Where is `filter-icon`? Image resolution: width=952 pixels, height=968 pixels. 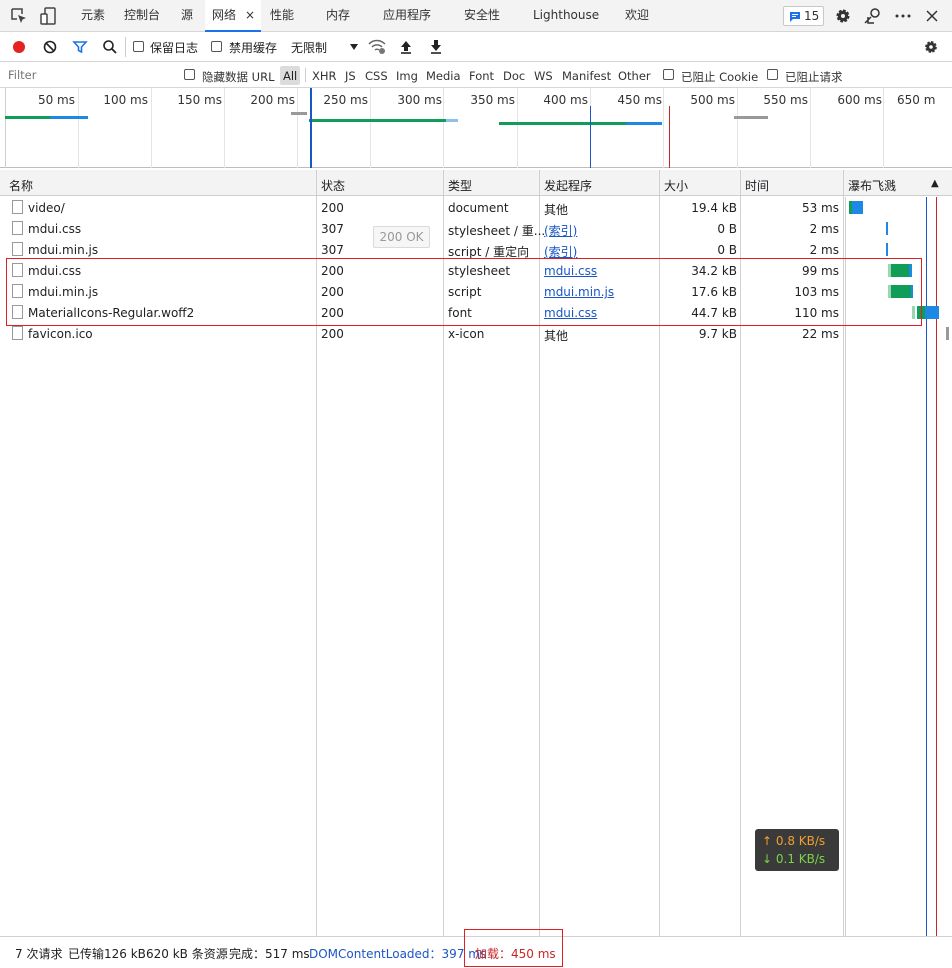
filter-icon is located at coordinates (80, 47).